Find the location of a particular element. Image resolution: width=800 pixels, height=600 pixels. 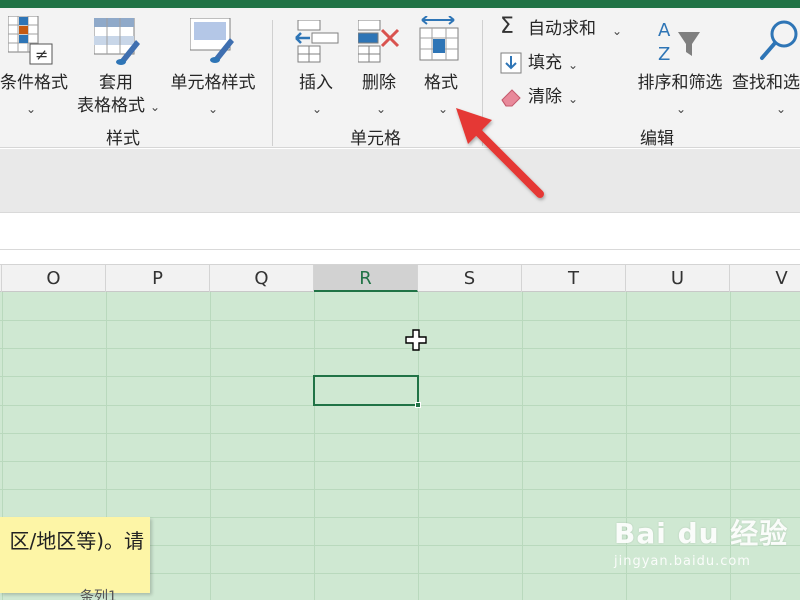

insert-button: 插入 ⌄ is located at coordinates (316, 66).